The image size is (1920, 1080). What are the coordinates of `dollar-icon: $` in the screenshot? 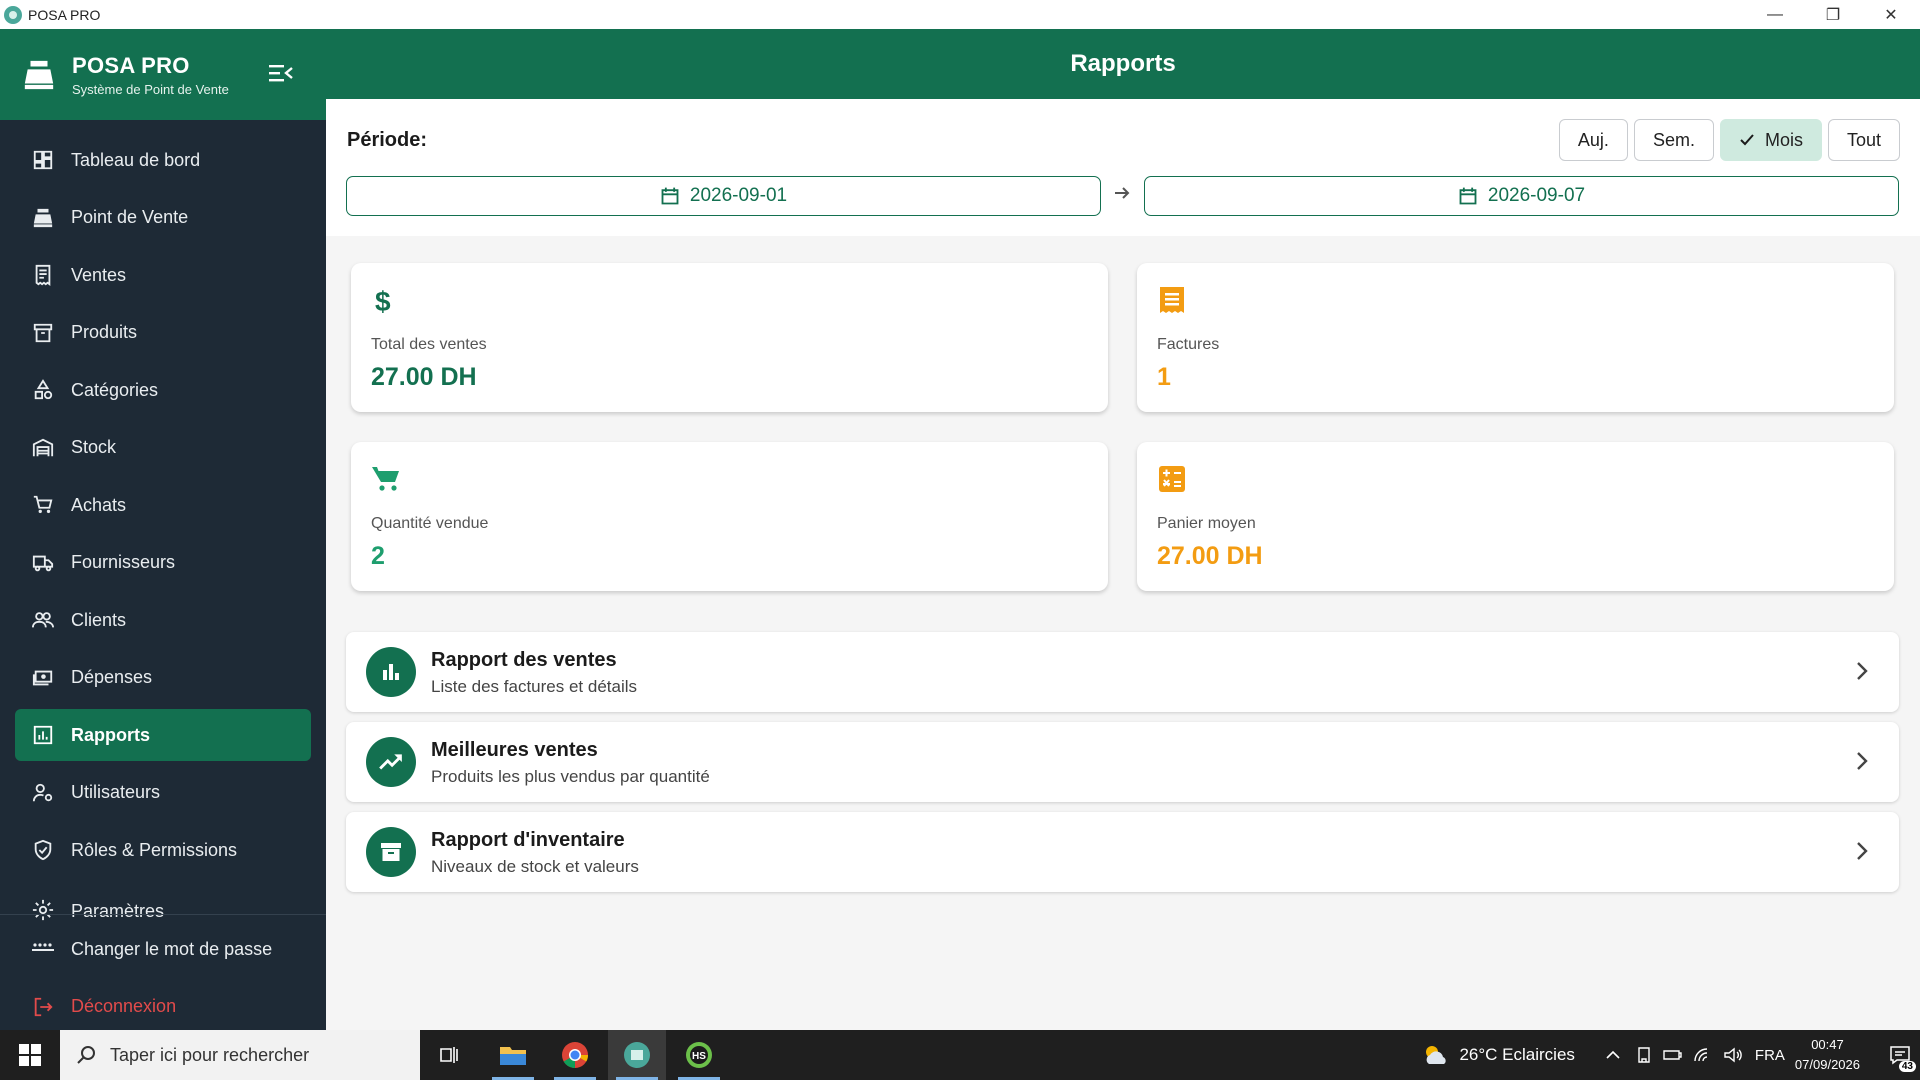 It's located at (383, 300).